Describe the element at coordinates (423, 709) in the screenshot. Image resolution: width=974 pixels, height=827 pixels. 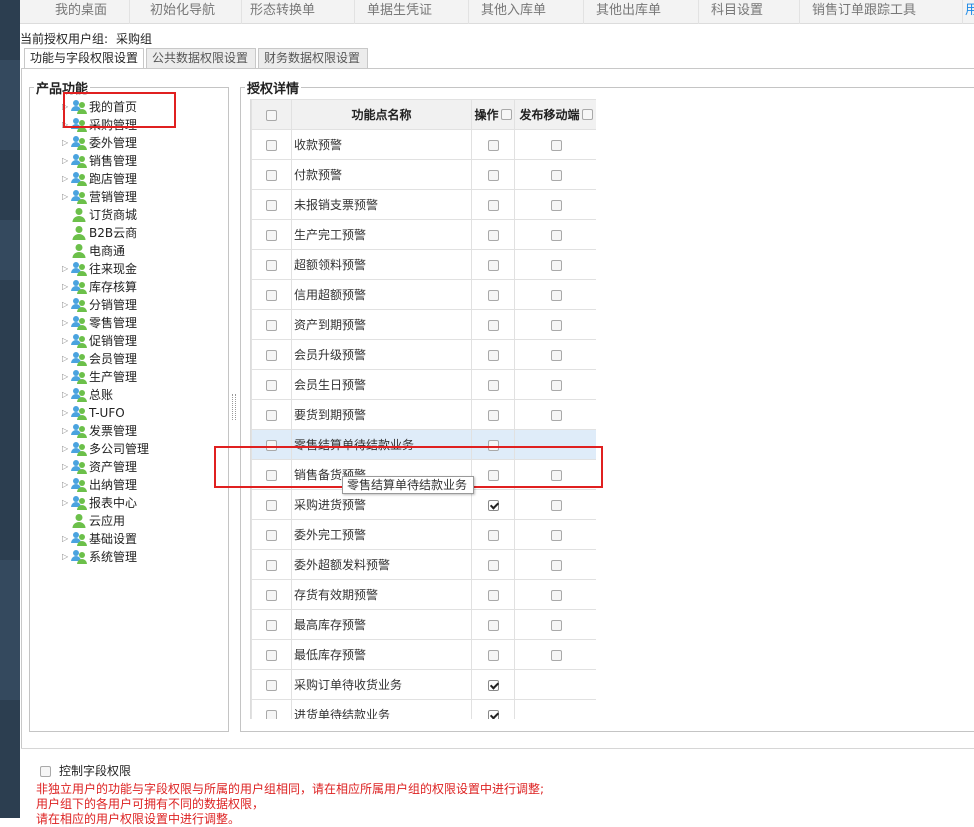
I see `permission-row: 进货单待结款业务` at that location.